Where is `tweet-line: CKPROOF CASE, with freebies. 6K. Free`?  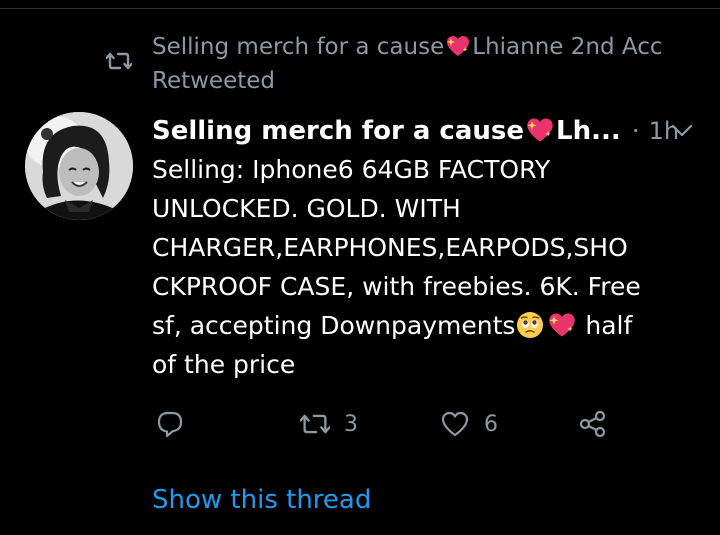 tweet-line: CKPROOF CASE, with freebies. 6K. Free is located at coordinates (396, 286).